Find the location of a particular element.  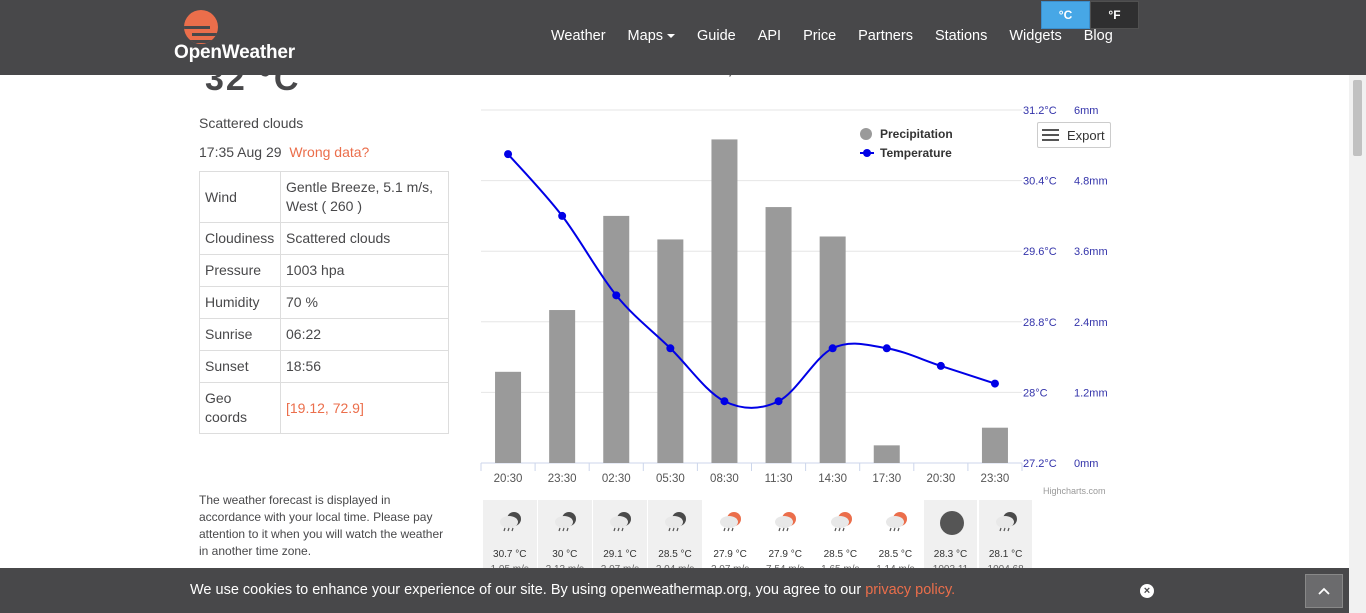

y-right-tick-label: 1.2mm is located at coordinates (1091, 393).